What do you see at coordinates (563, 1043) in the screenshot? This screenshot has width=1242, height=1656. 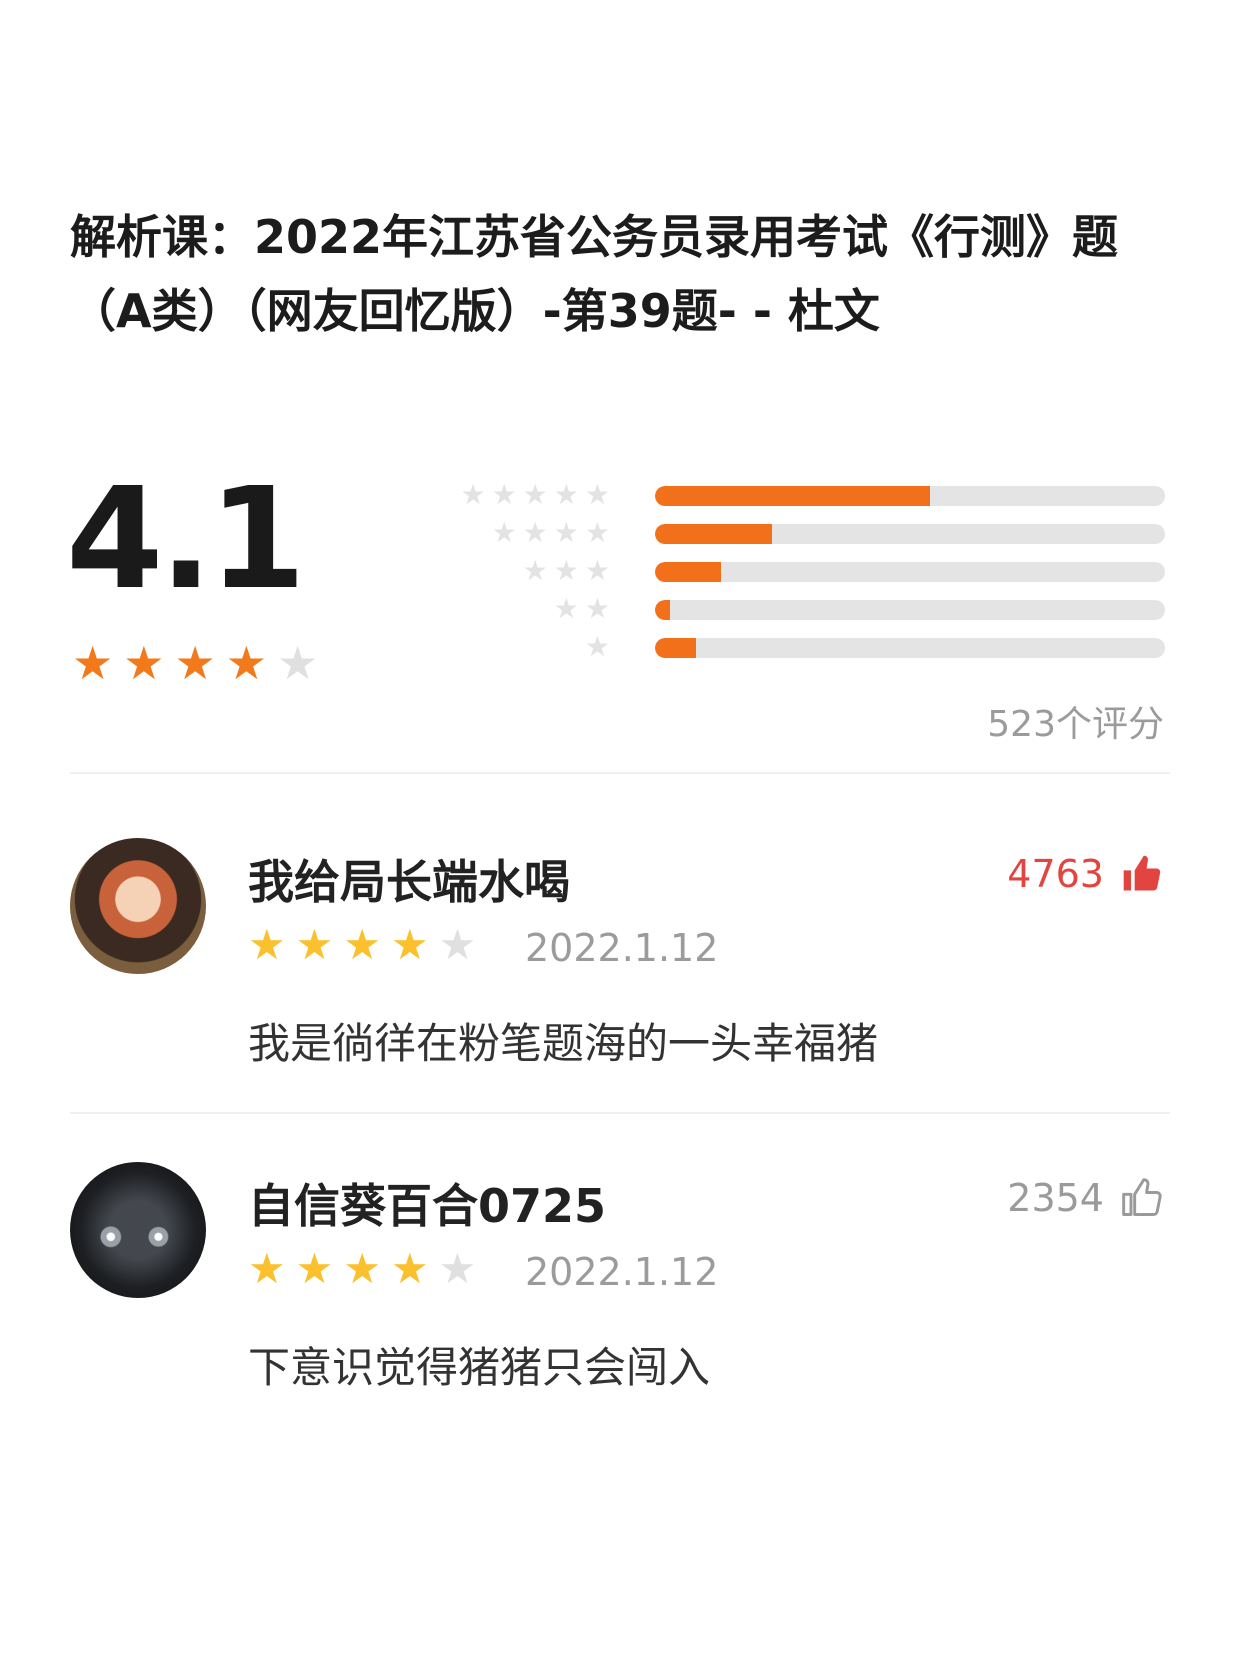 I see `review-comment: 我是徜徉在粉笔题海的一头幸福猪` at bounding box center [563, 1043].